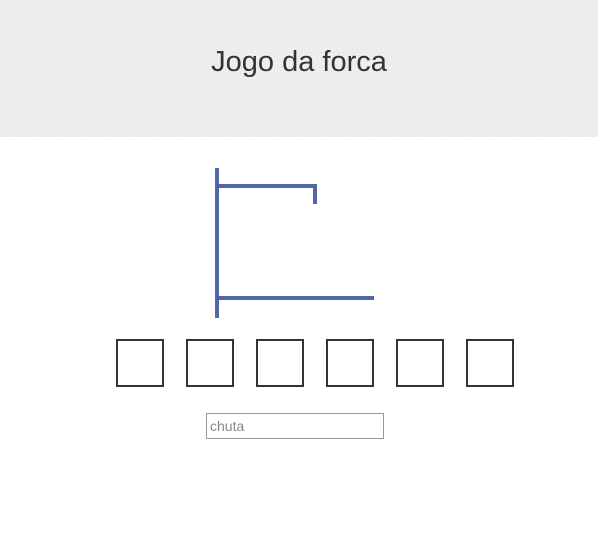 Image resolution: width=598 pixels, height=554 pixels. Describe the element at coordinates (299, 62) in the screenshot. I see `page-title: Jogo da forca` at that location.